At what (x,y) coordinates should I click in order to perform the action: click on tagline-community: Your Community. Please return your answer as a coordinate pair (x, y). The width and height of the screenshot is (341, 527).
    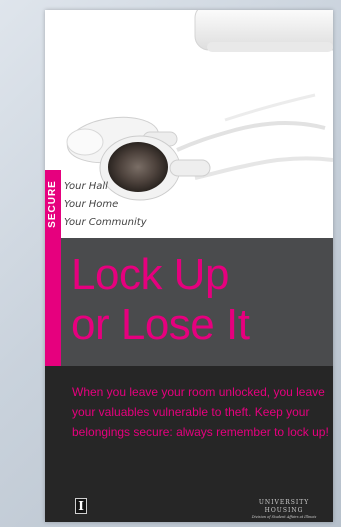
    Looking at the image, I should click on (105, 222).